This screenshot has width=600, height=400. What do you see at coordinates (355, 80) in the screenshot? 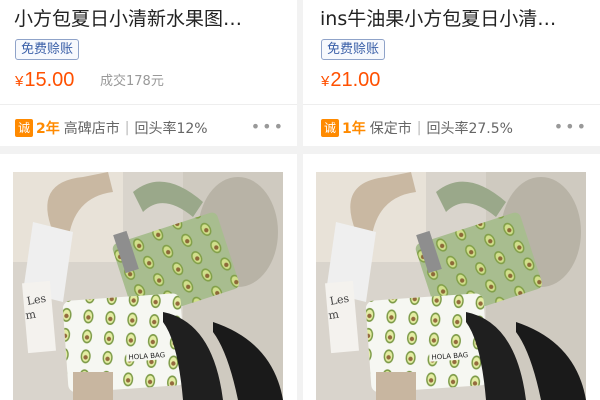
I see `price-value: 21.00` at bounding box center [355, 80].